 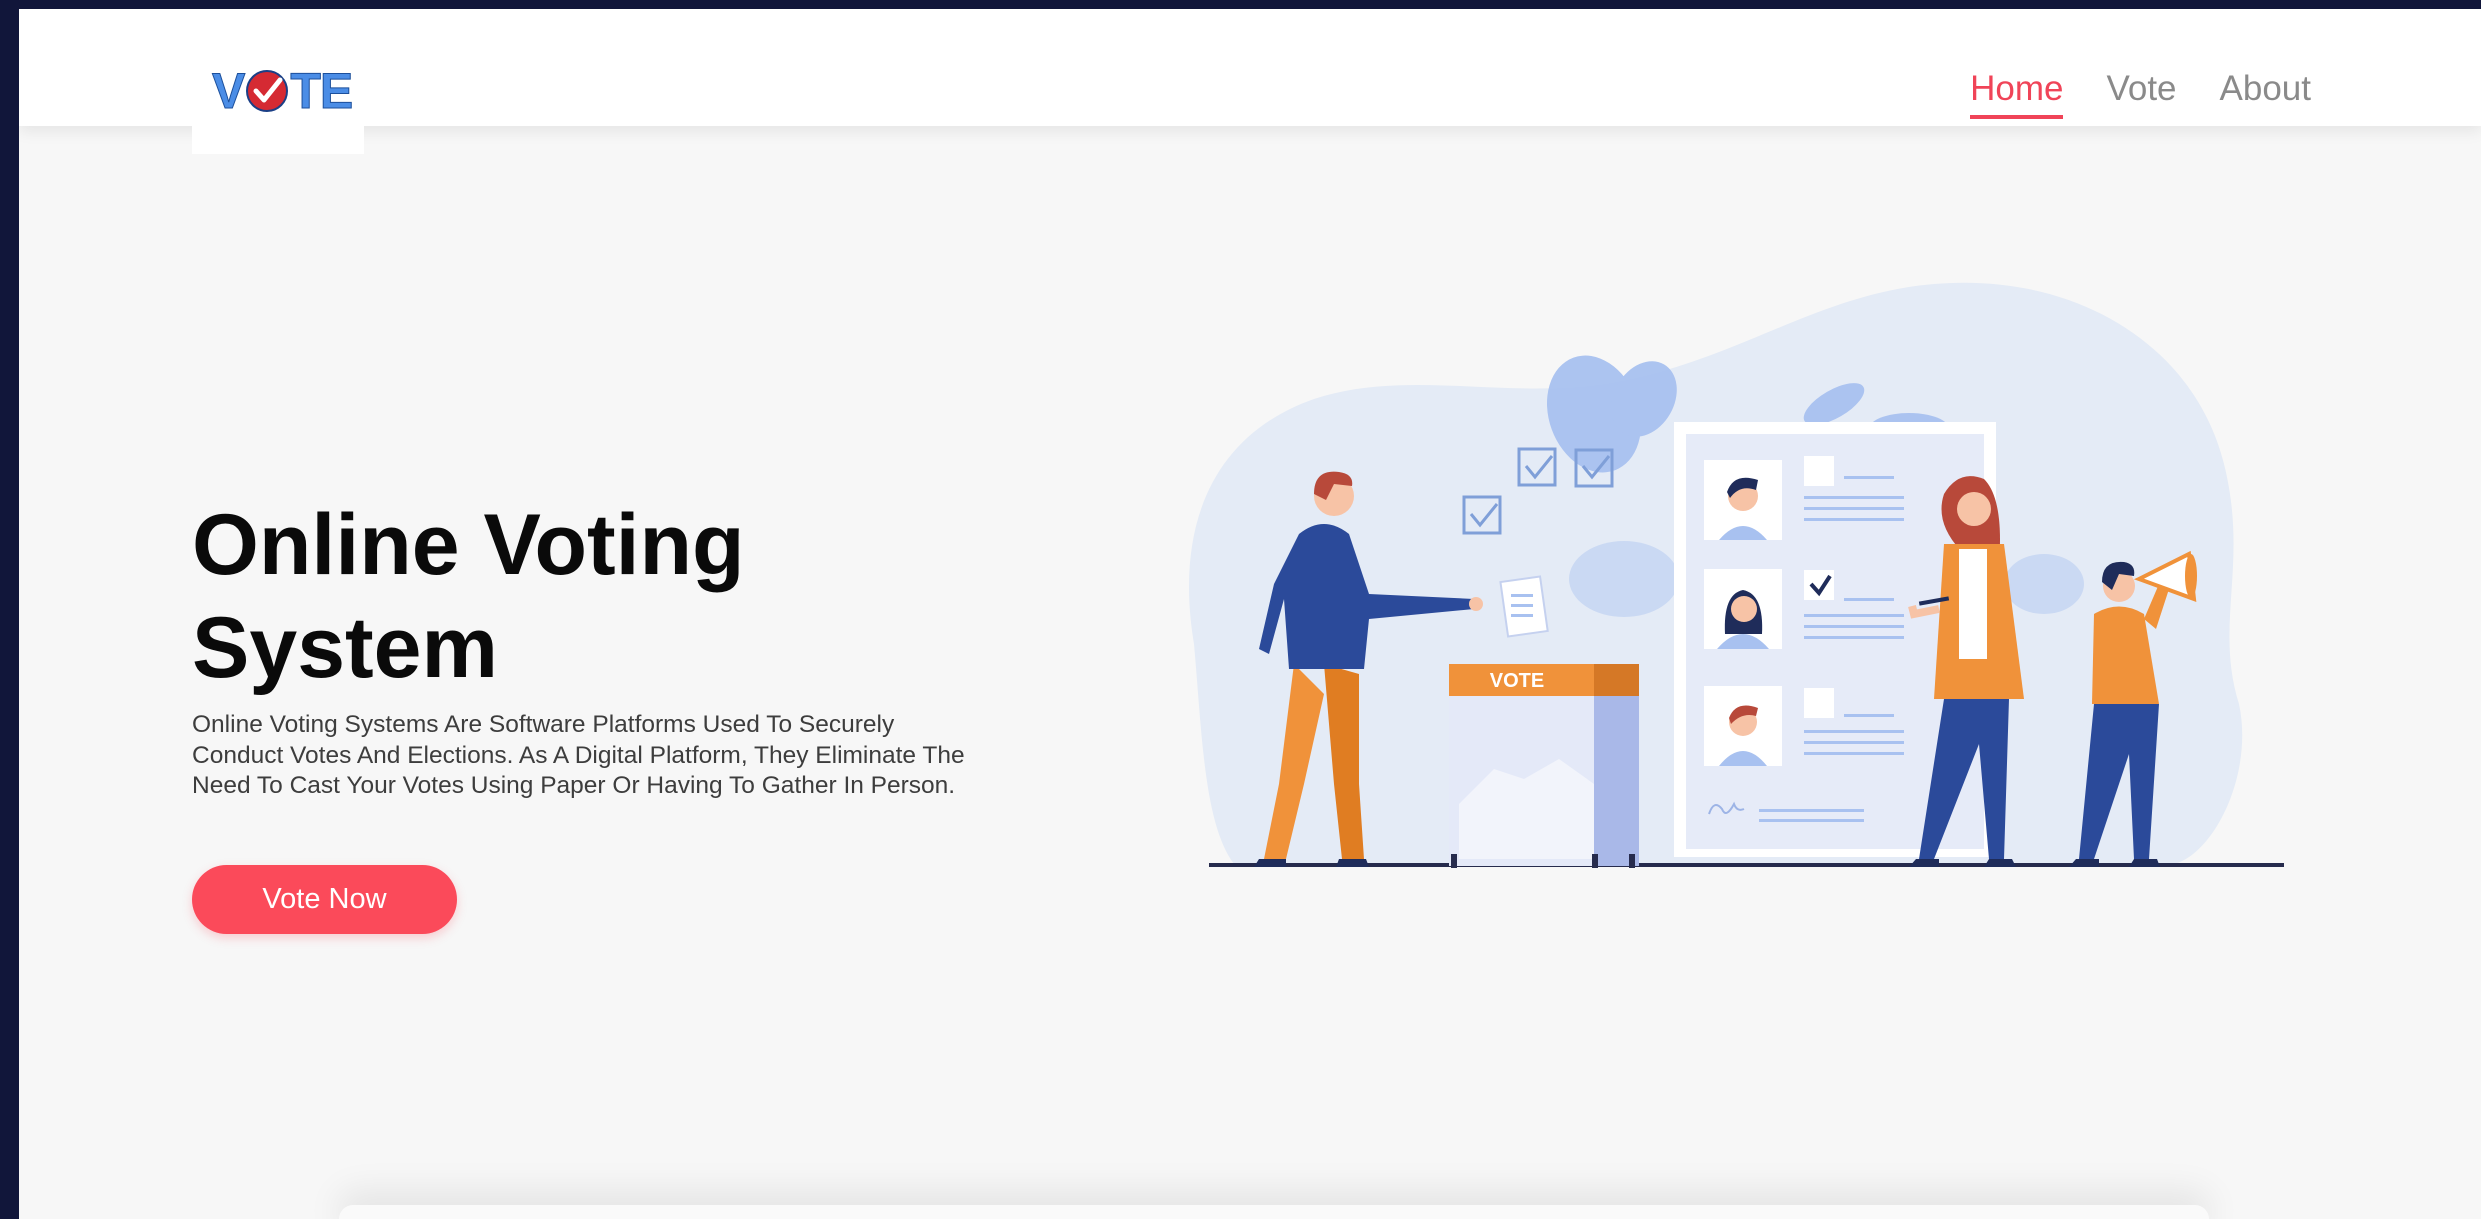 I want to click on main-nav: Home Vote About, so click(x=2140, y=94).